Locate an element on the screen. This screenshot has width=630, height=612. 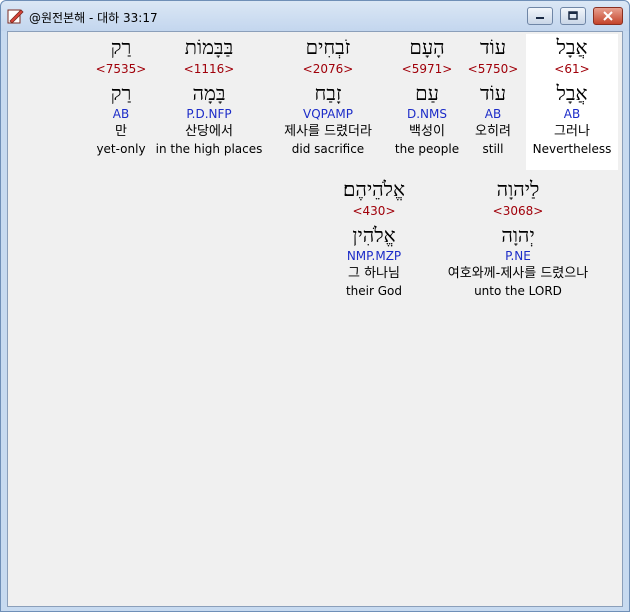
korean-gloss: 산당에서 is located at coordinates (209, 131).